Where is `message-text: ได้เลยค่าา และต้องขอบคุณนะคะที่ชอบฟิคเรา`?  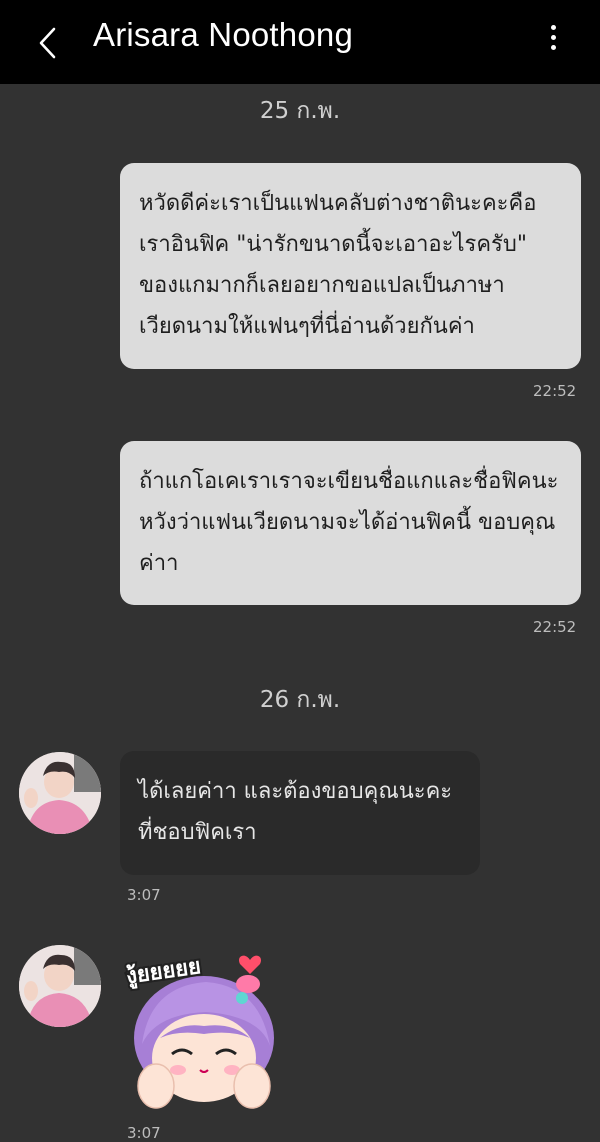 message-text: ได้เลยค่าา และต้องขอบคุณนะคะที่ชอบฟิคเรา is located at coordinates (295, 812).